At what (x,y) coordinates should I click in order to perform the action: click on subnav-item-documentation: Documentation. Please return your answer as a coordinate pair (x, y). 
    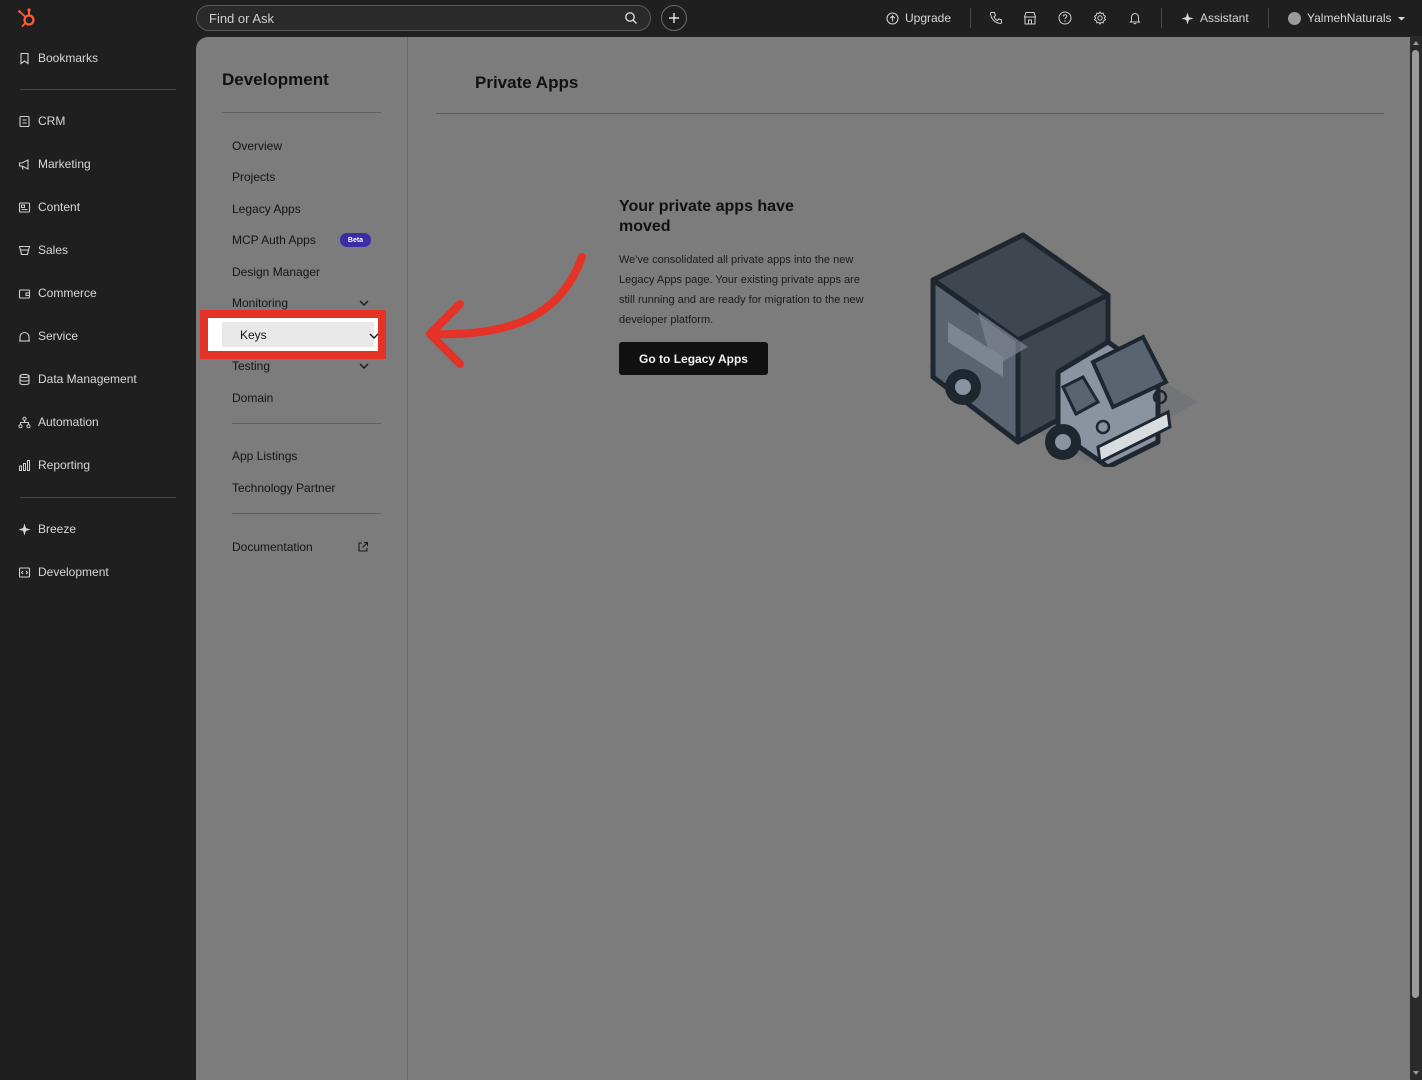
    Looking at the image, I should click on (272, 547).